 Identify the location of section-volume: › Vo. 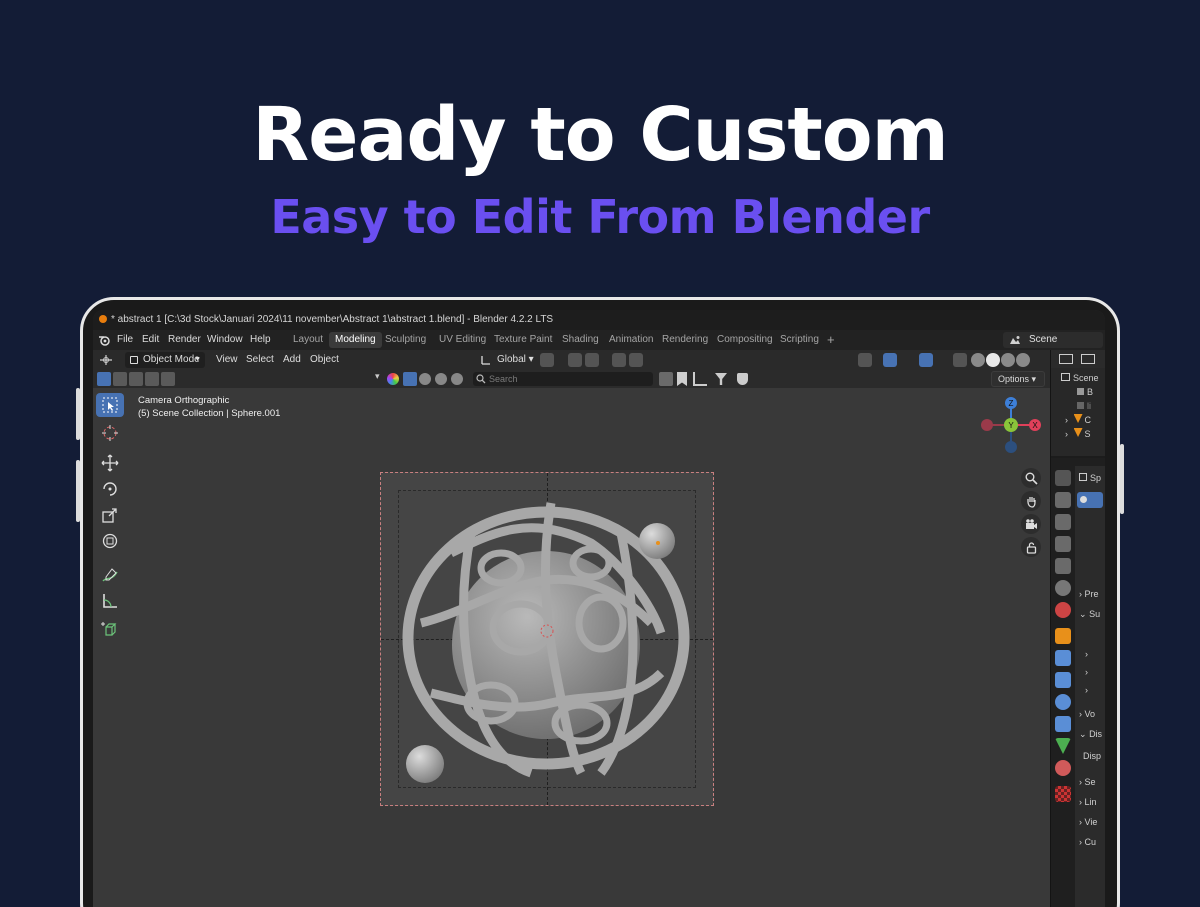
(1087, 714).